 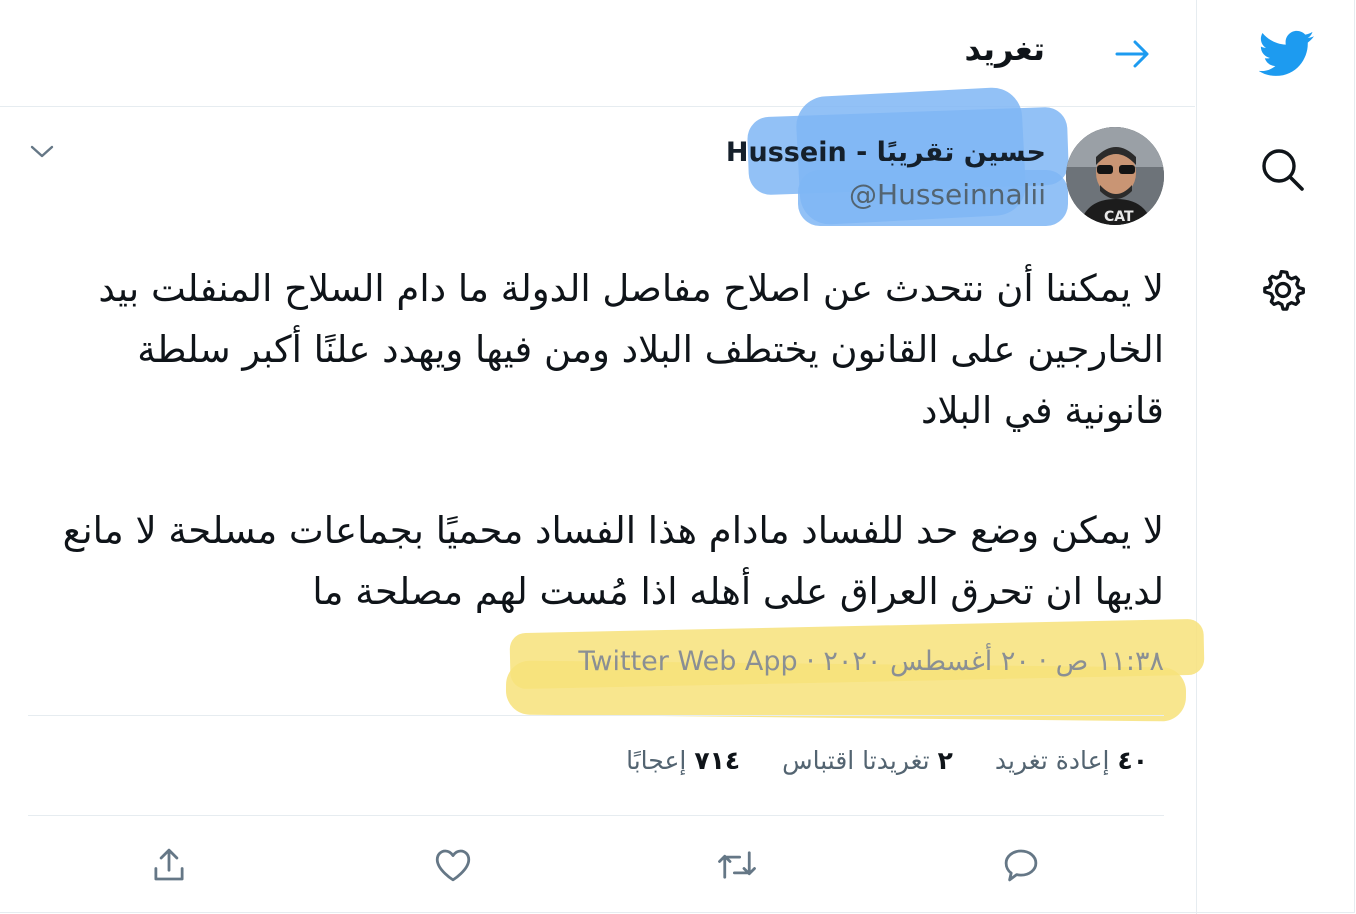 I want to click on heart-icon, so click(x=453, y=865).